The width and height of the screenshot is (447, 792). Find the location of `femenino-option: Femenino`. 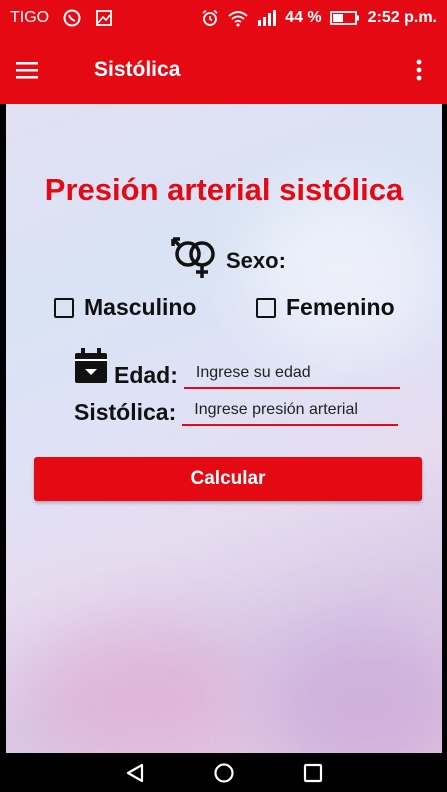

femenino-option: Femenino is located at coordinates (325, 307).